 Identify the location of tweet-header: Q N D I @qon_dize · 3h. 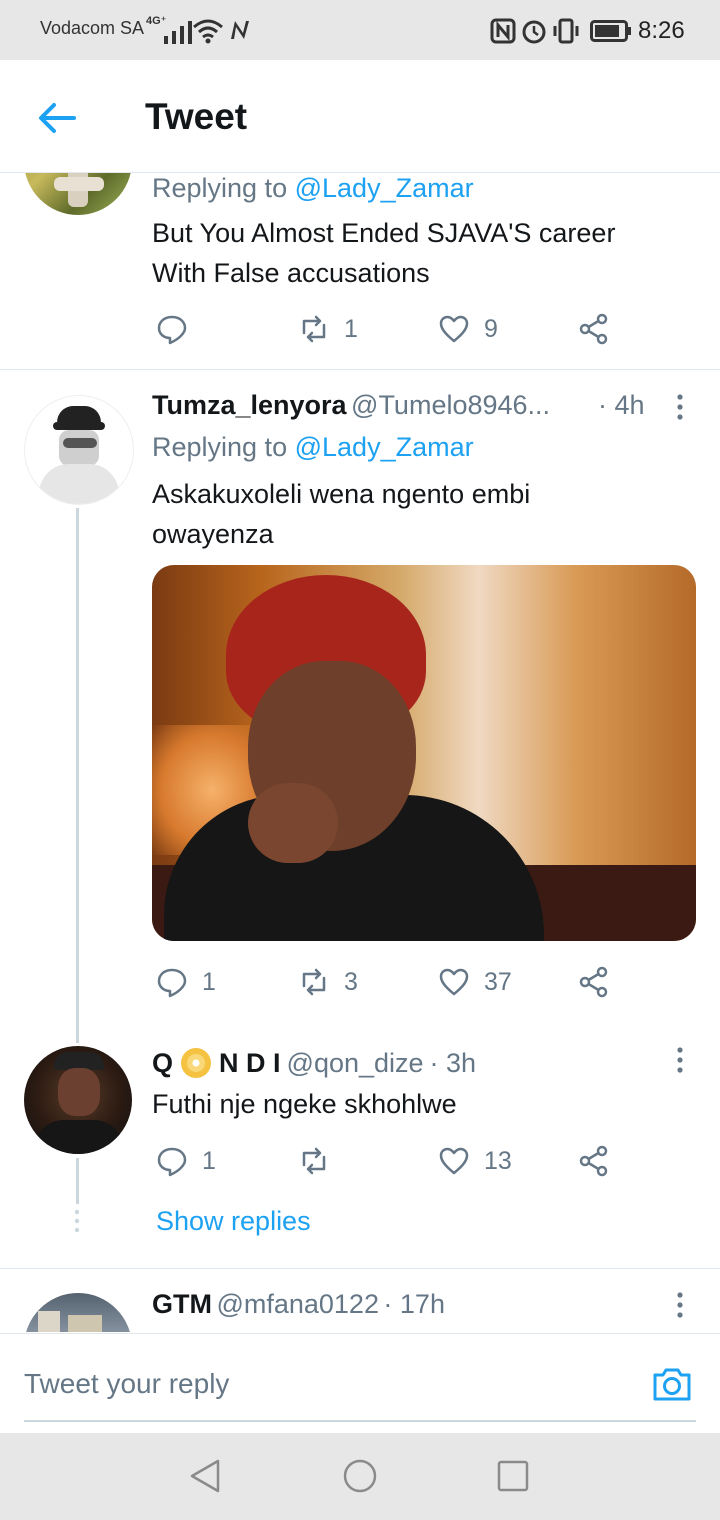
(314, 1063).